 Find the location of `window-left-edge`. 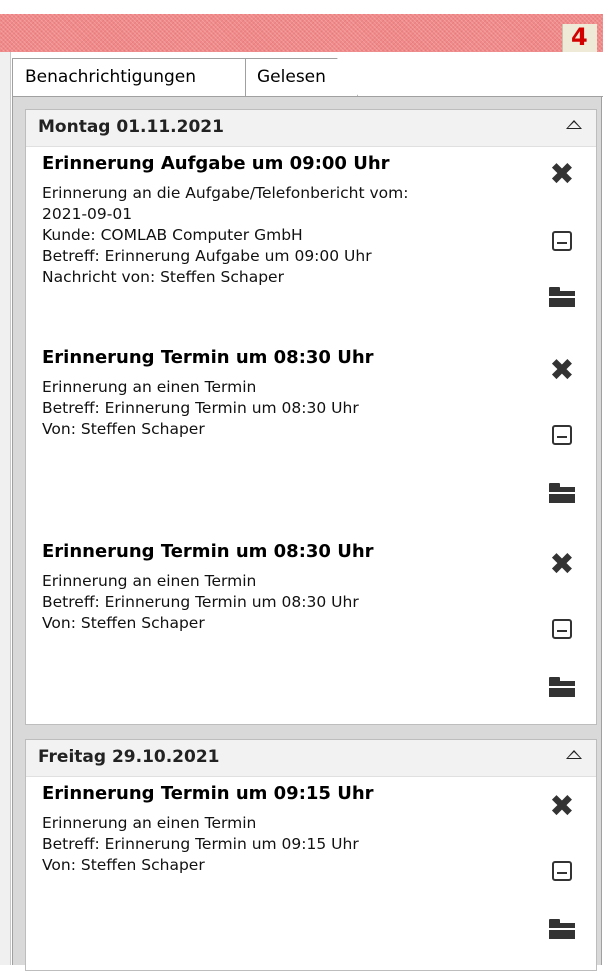

window-left-edge is located at coordinates (5, 508).